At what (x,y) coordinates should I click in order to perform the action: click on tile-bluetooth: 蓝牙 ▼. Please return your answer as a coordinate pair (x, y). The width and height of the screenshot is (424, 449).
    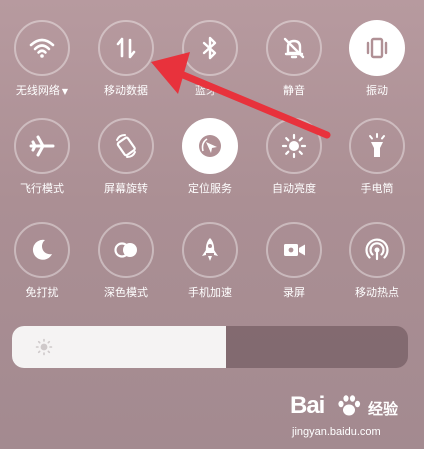
    Looking at the image, I should click on (210, 60).